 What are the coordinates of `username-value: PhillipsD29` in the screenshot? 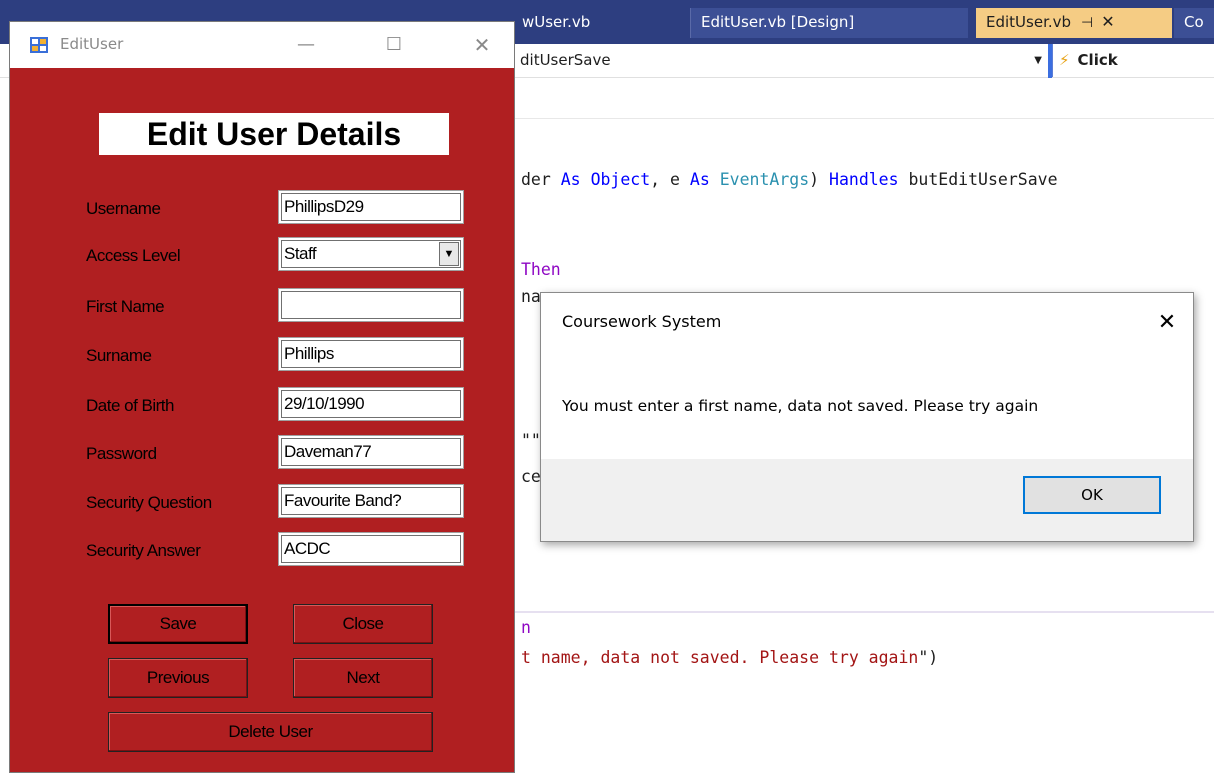 It's located at (371, 207).